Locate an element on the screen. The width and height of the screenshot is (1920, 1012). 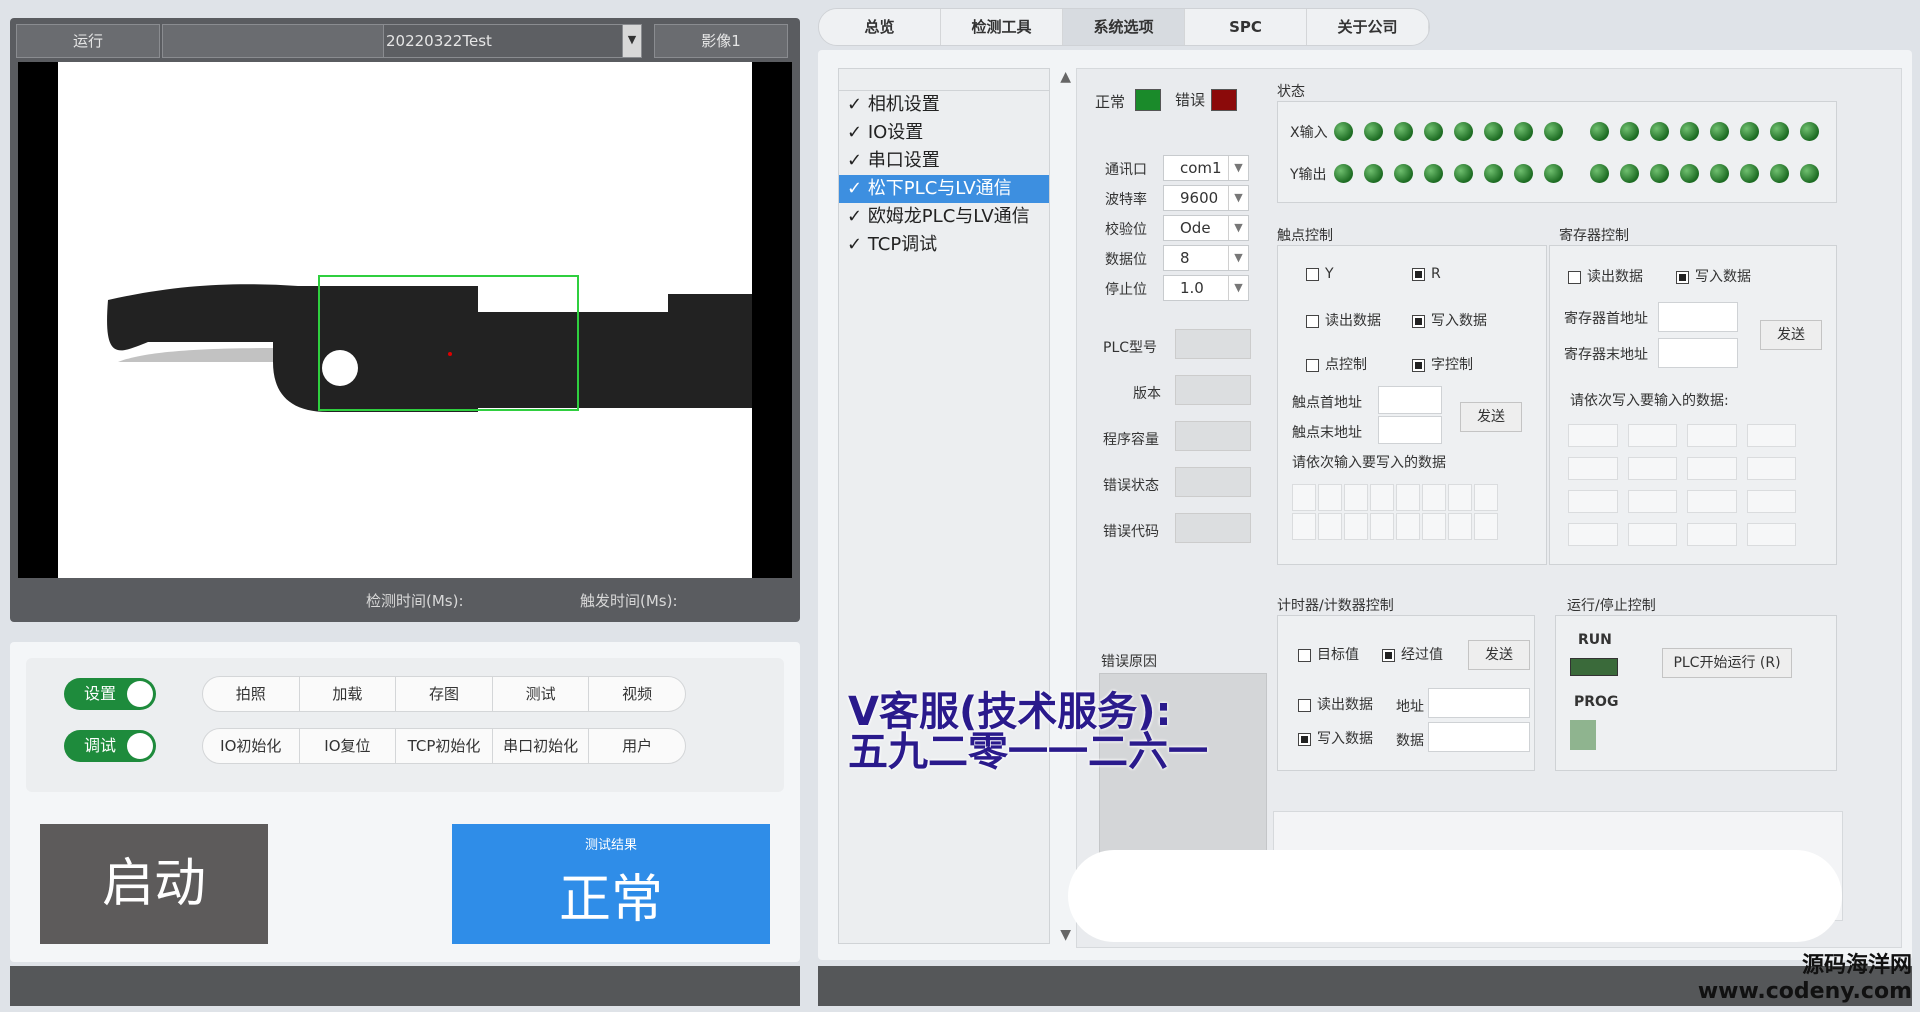
start-button: 启动 is located at coordinates (154, 884).